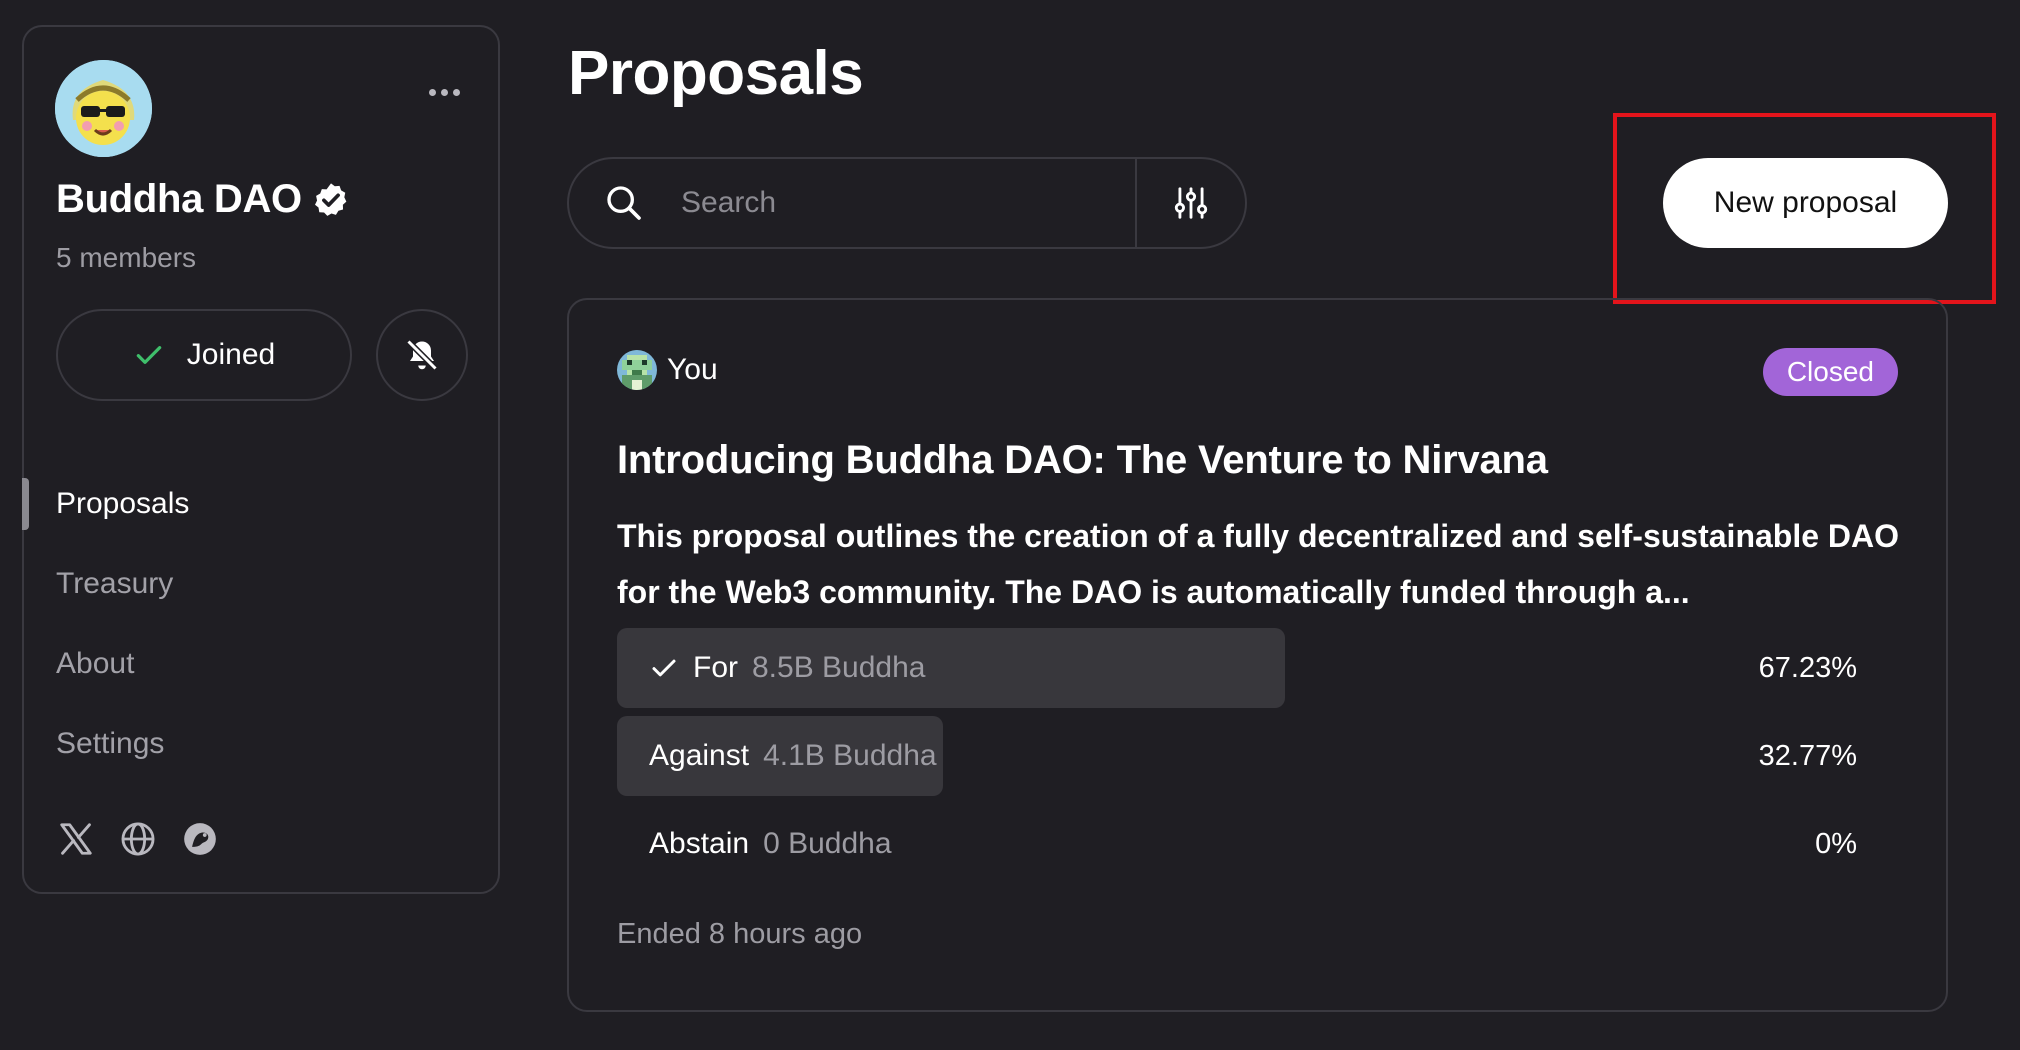 The width and height of the screenshot is (2020, 1050). I want to click on status-badge: Closed, so click(1830, 372).